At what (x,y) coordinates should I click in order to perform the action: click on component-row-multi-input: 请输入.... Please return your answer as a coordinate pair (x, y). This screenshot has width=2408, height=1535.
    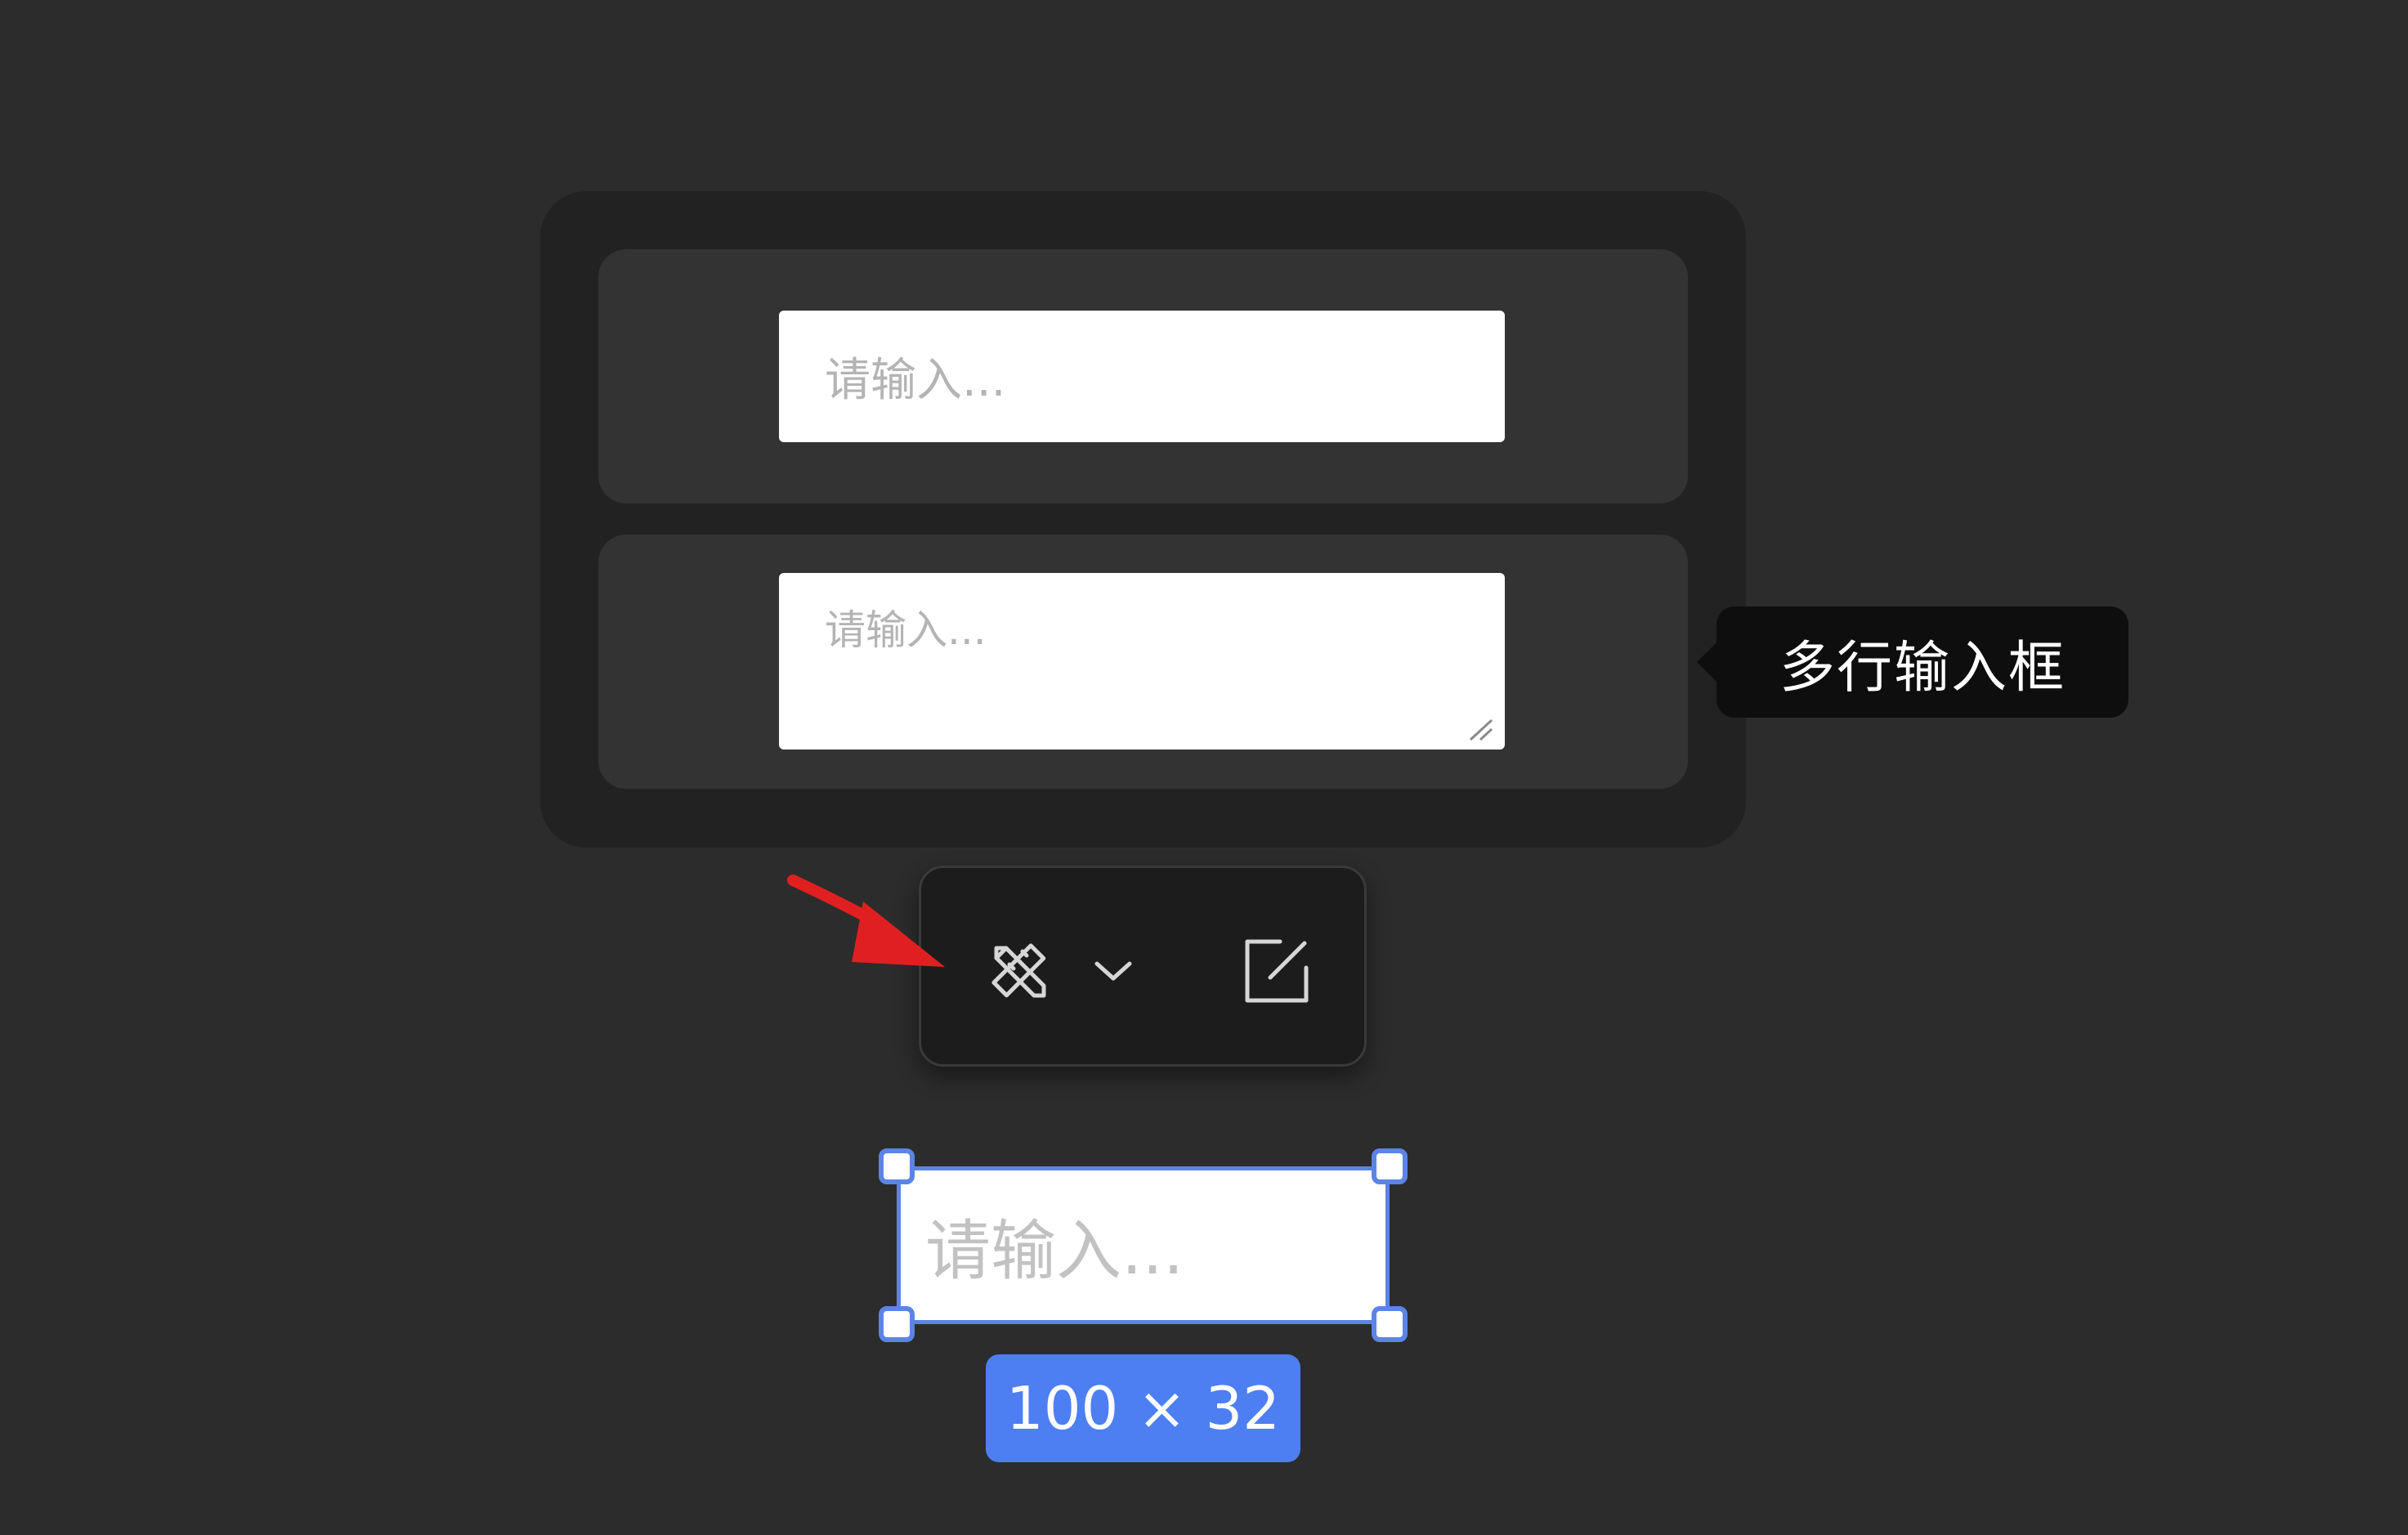
    Looking at the image, I should click on (1143, 662).